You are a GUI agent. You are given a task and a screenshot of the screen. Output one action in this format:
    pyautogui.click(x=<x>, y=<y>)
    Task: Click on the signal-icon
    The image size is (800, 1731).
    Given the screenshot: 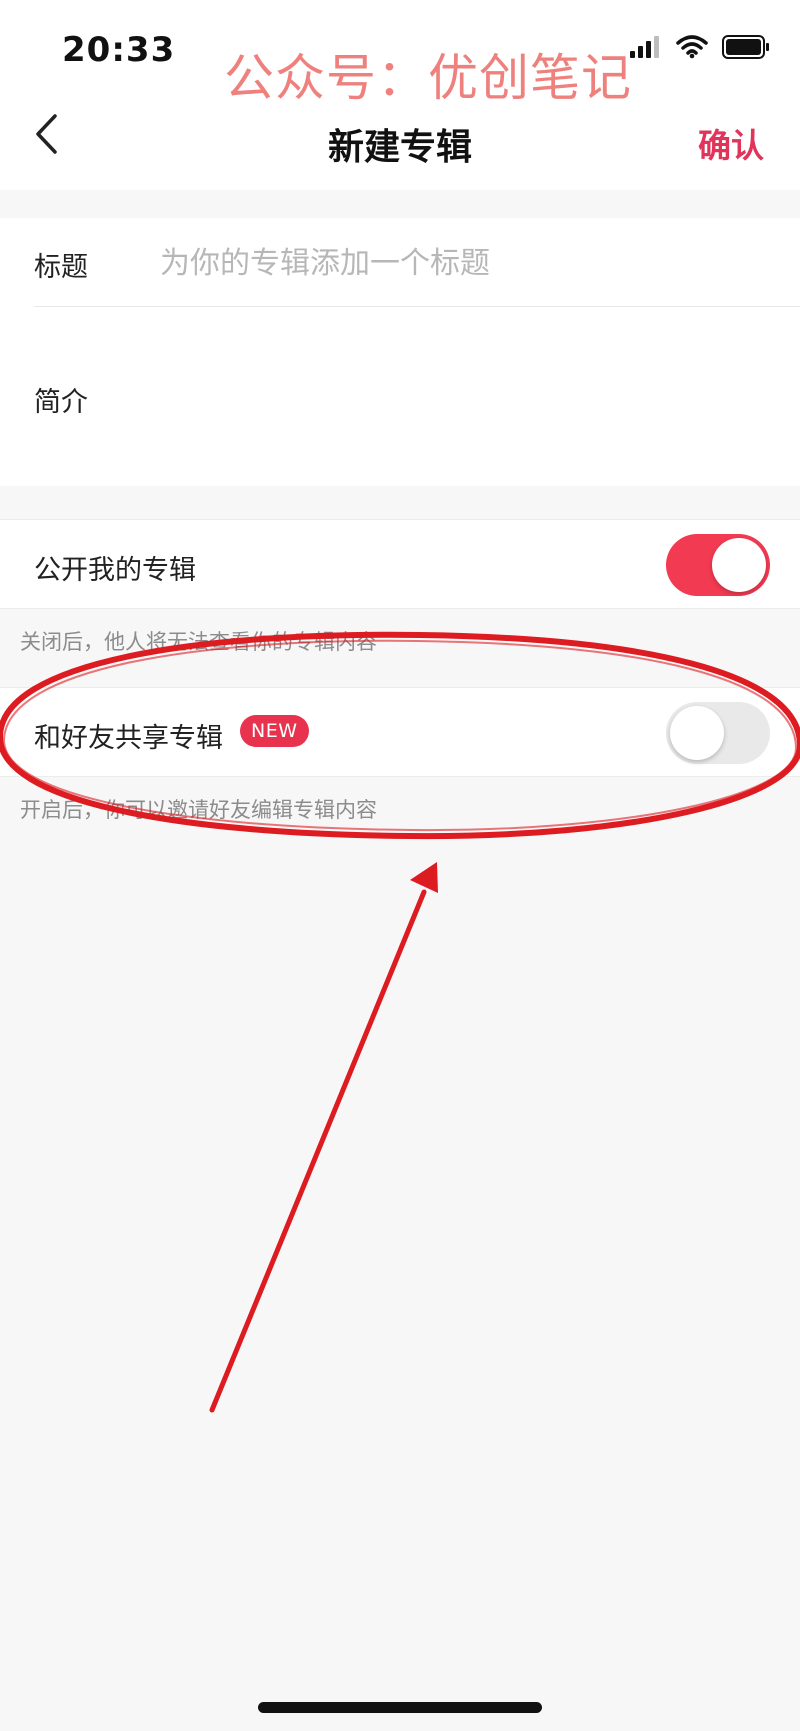 What is the action you would take?
    pyautogui.click(x=646, y=49)
    